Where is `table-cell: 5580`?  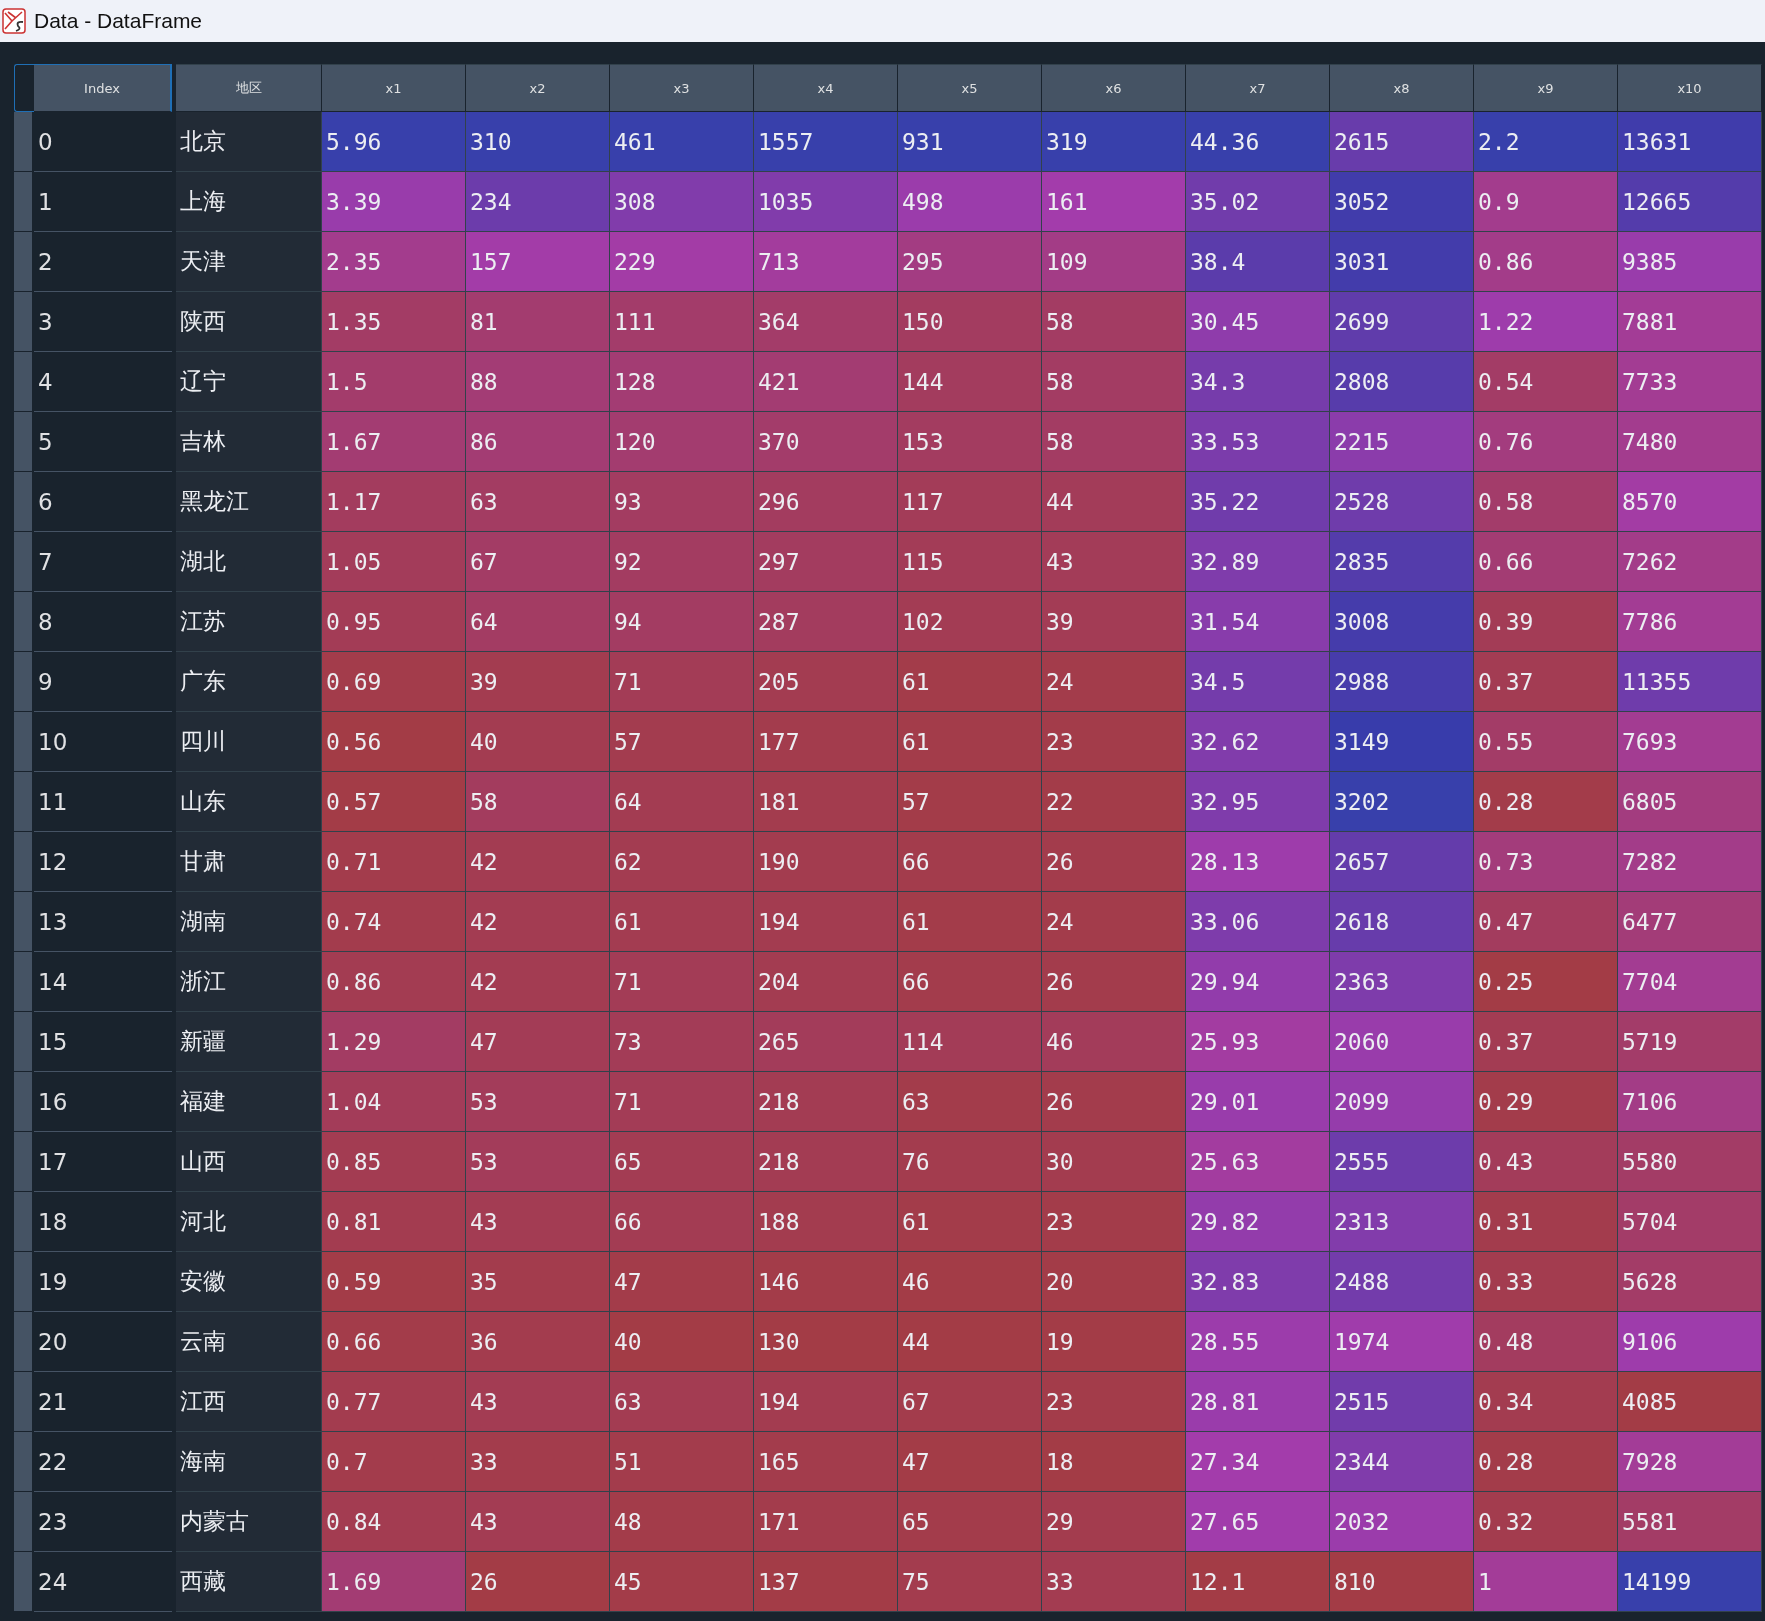
table-cell: 5580 is located at coordinates (1690, 1162).